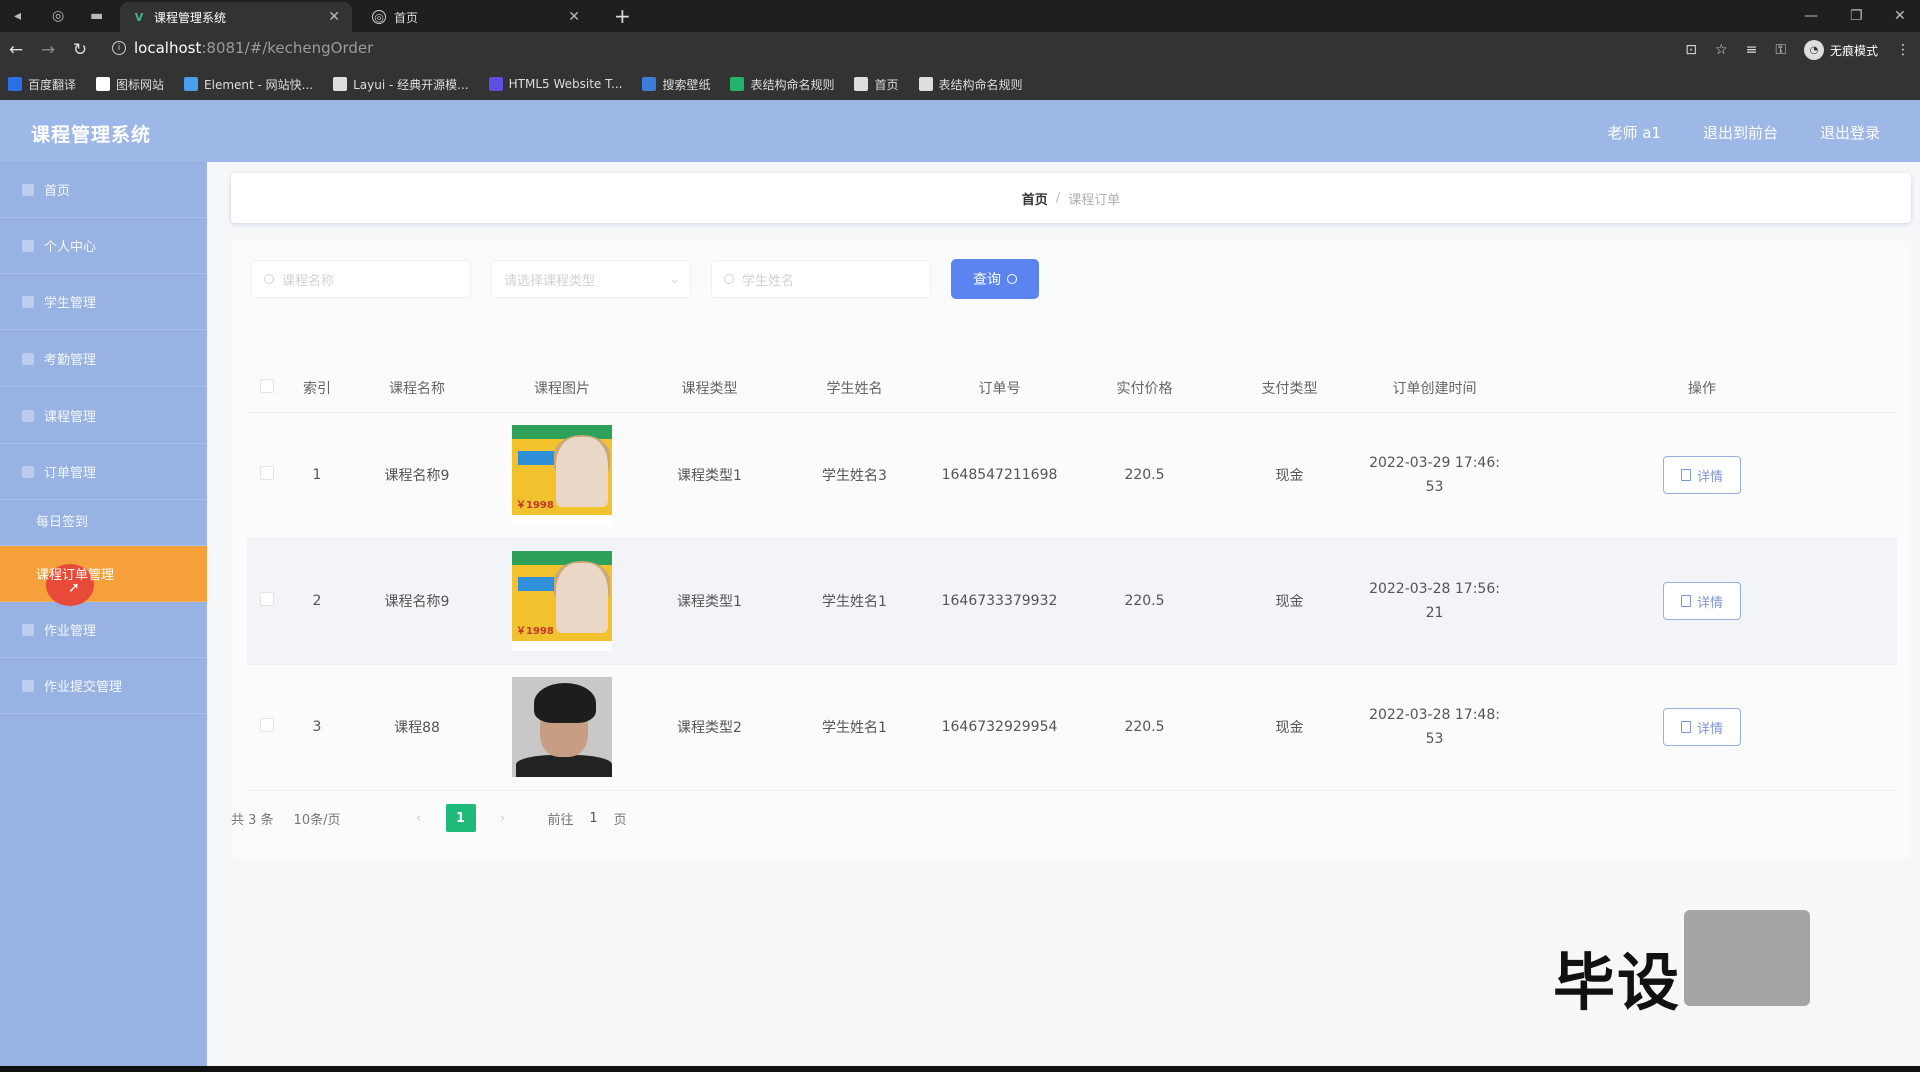  What do you see at coordinates (130, 84) in the screenshot?
I see `bookmark-item: 图标网站` at bounding box center [130, 84].